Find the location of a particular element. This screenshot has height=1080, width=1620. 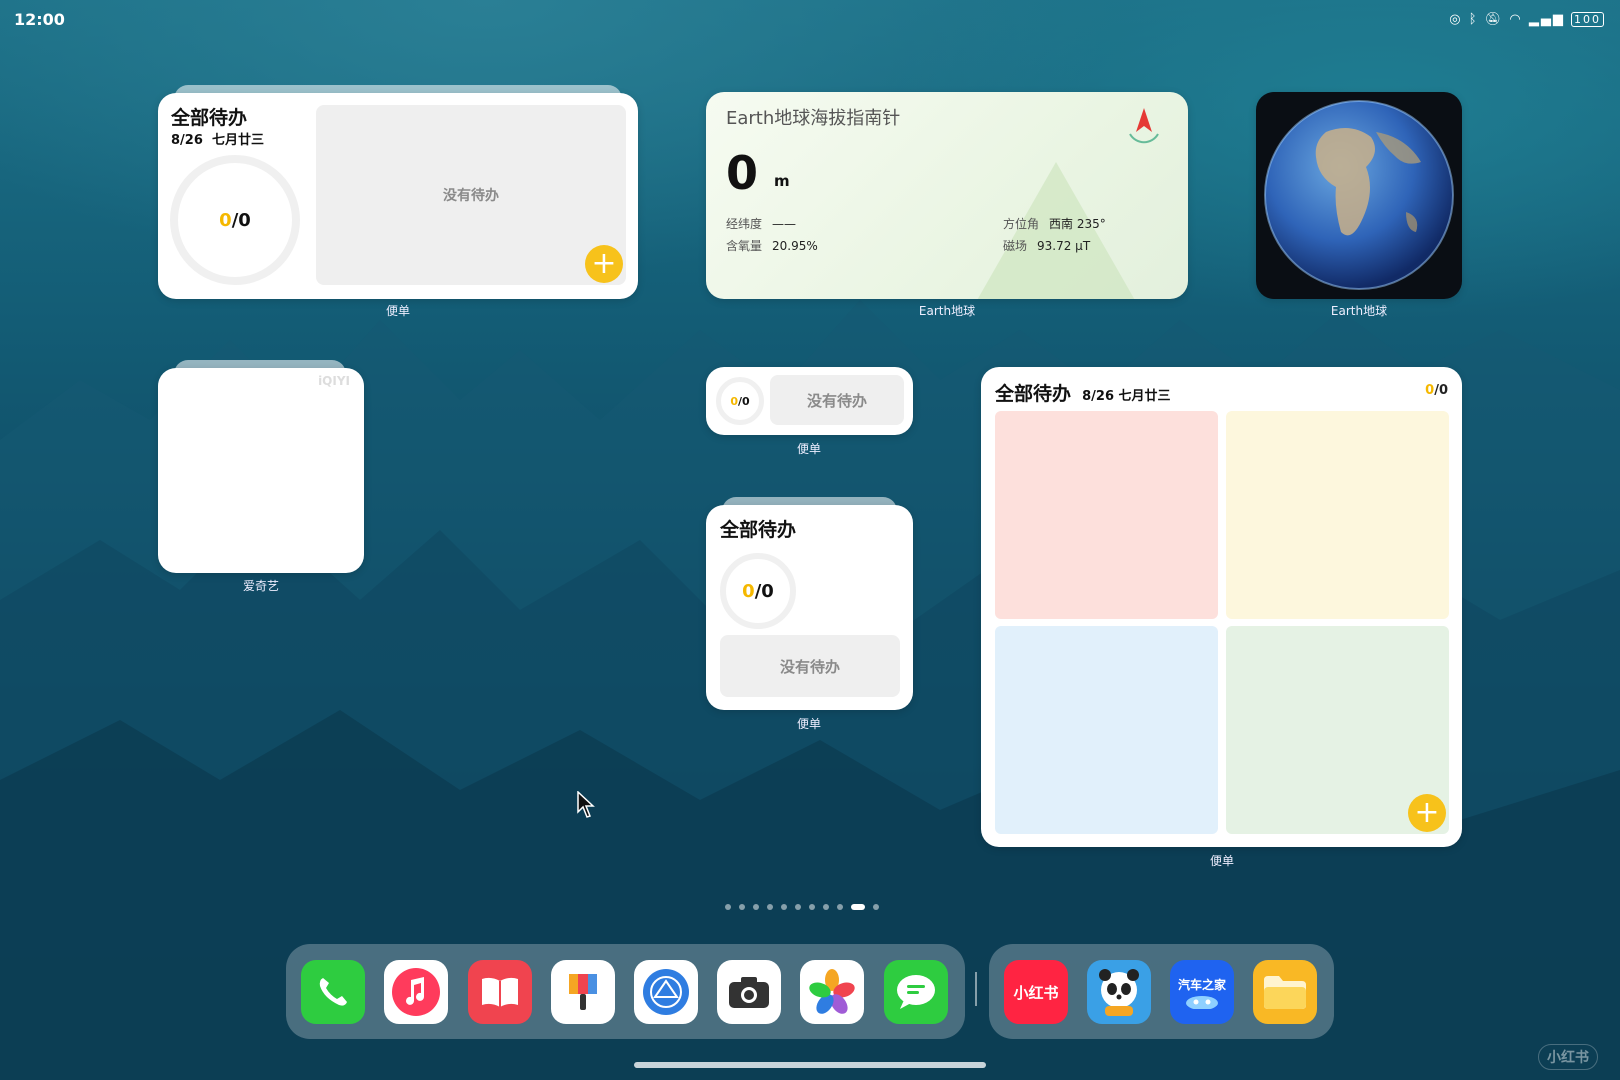

panda-game-app is located at coordinates (1119, 992).